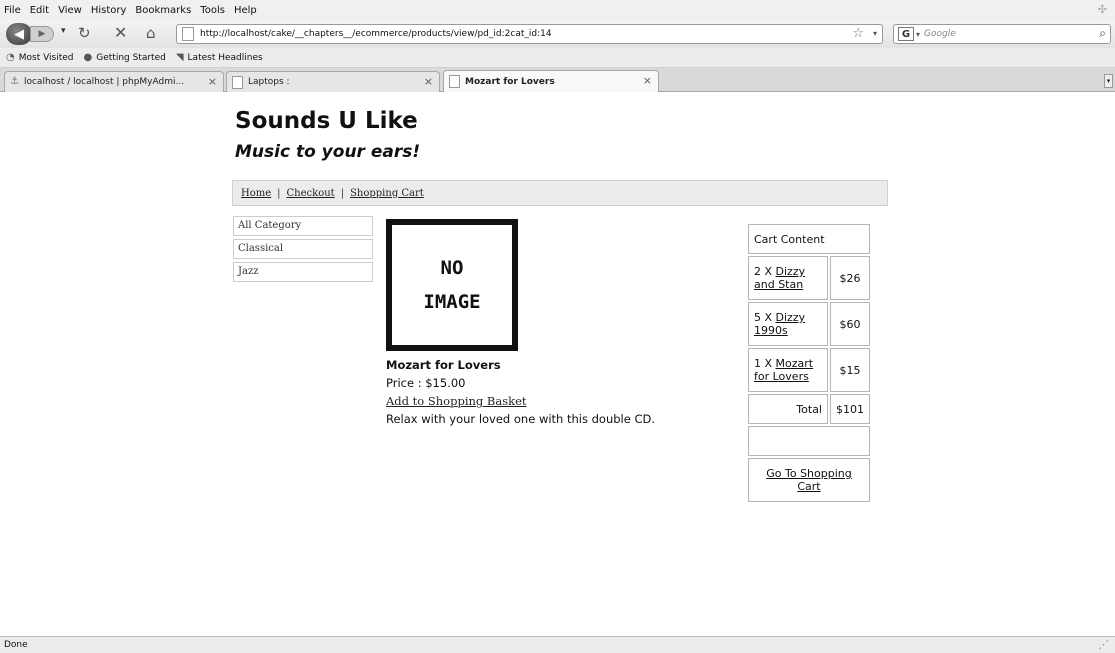  Describe the element at coordinates (1103, 644) in the screenshot. I see `resize-grip-icon: ⋰` at that location.